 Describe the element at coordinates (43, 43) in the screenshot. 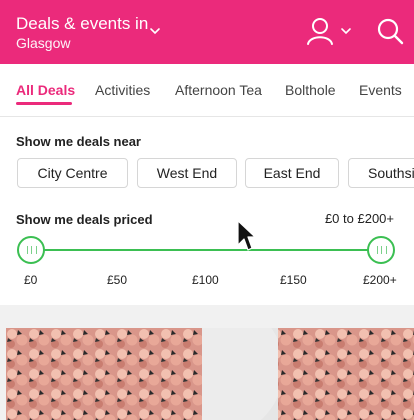

I see `location-selector: Glasgow` at that location.